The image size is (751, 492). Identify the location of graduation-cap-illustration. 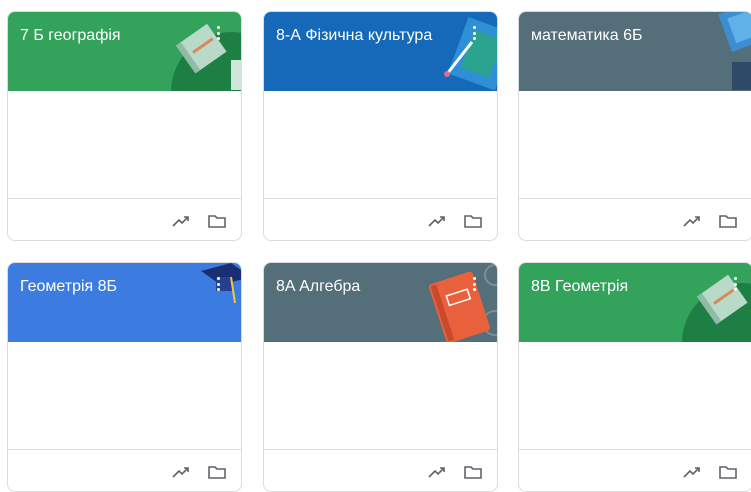
(221, 283).